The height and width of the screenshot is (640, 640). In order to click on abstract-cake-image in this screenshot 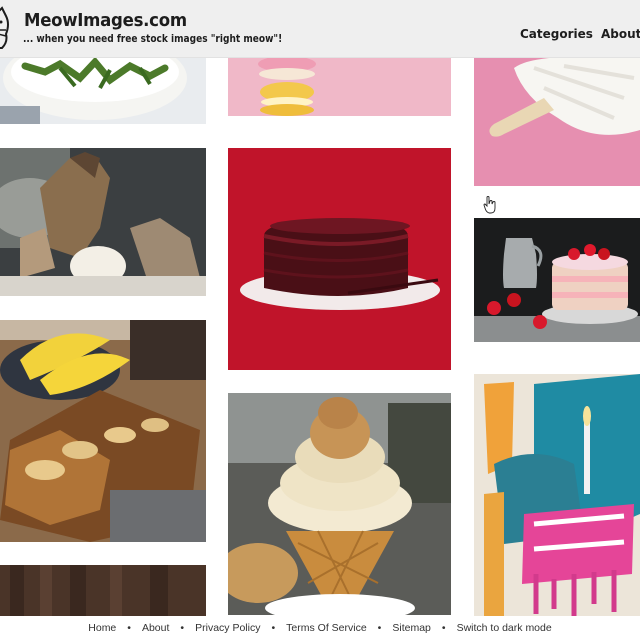, I will do `click(557, 495)`.